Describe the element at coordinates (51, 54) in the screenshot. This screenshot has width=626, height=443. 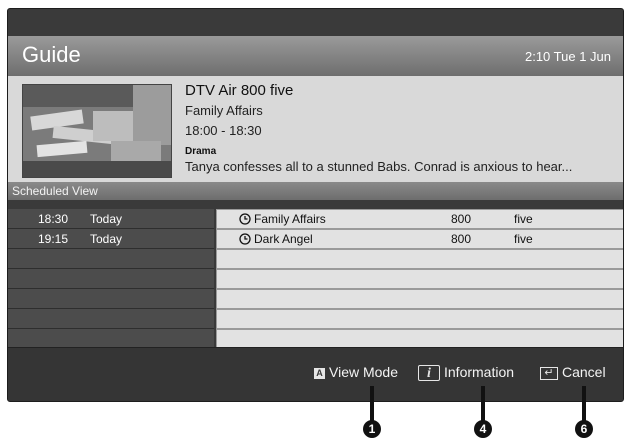
I see `page-title: Guide` at that location.